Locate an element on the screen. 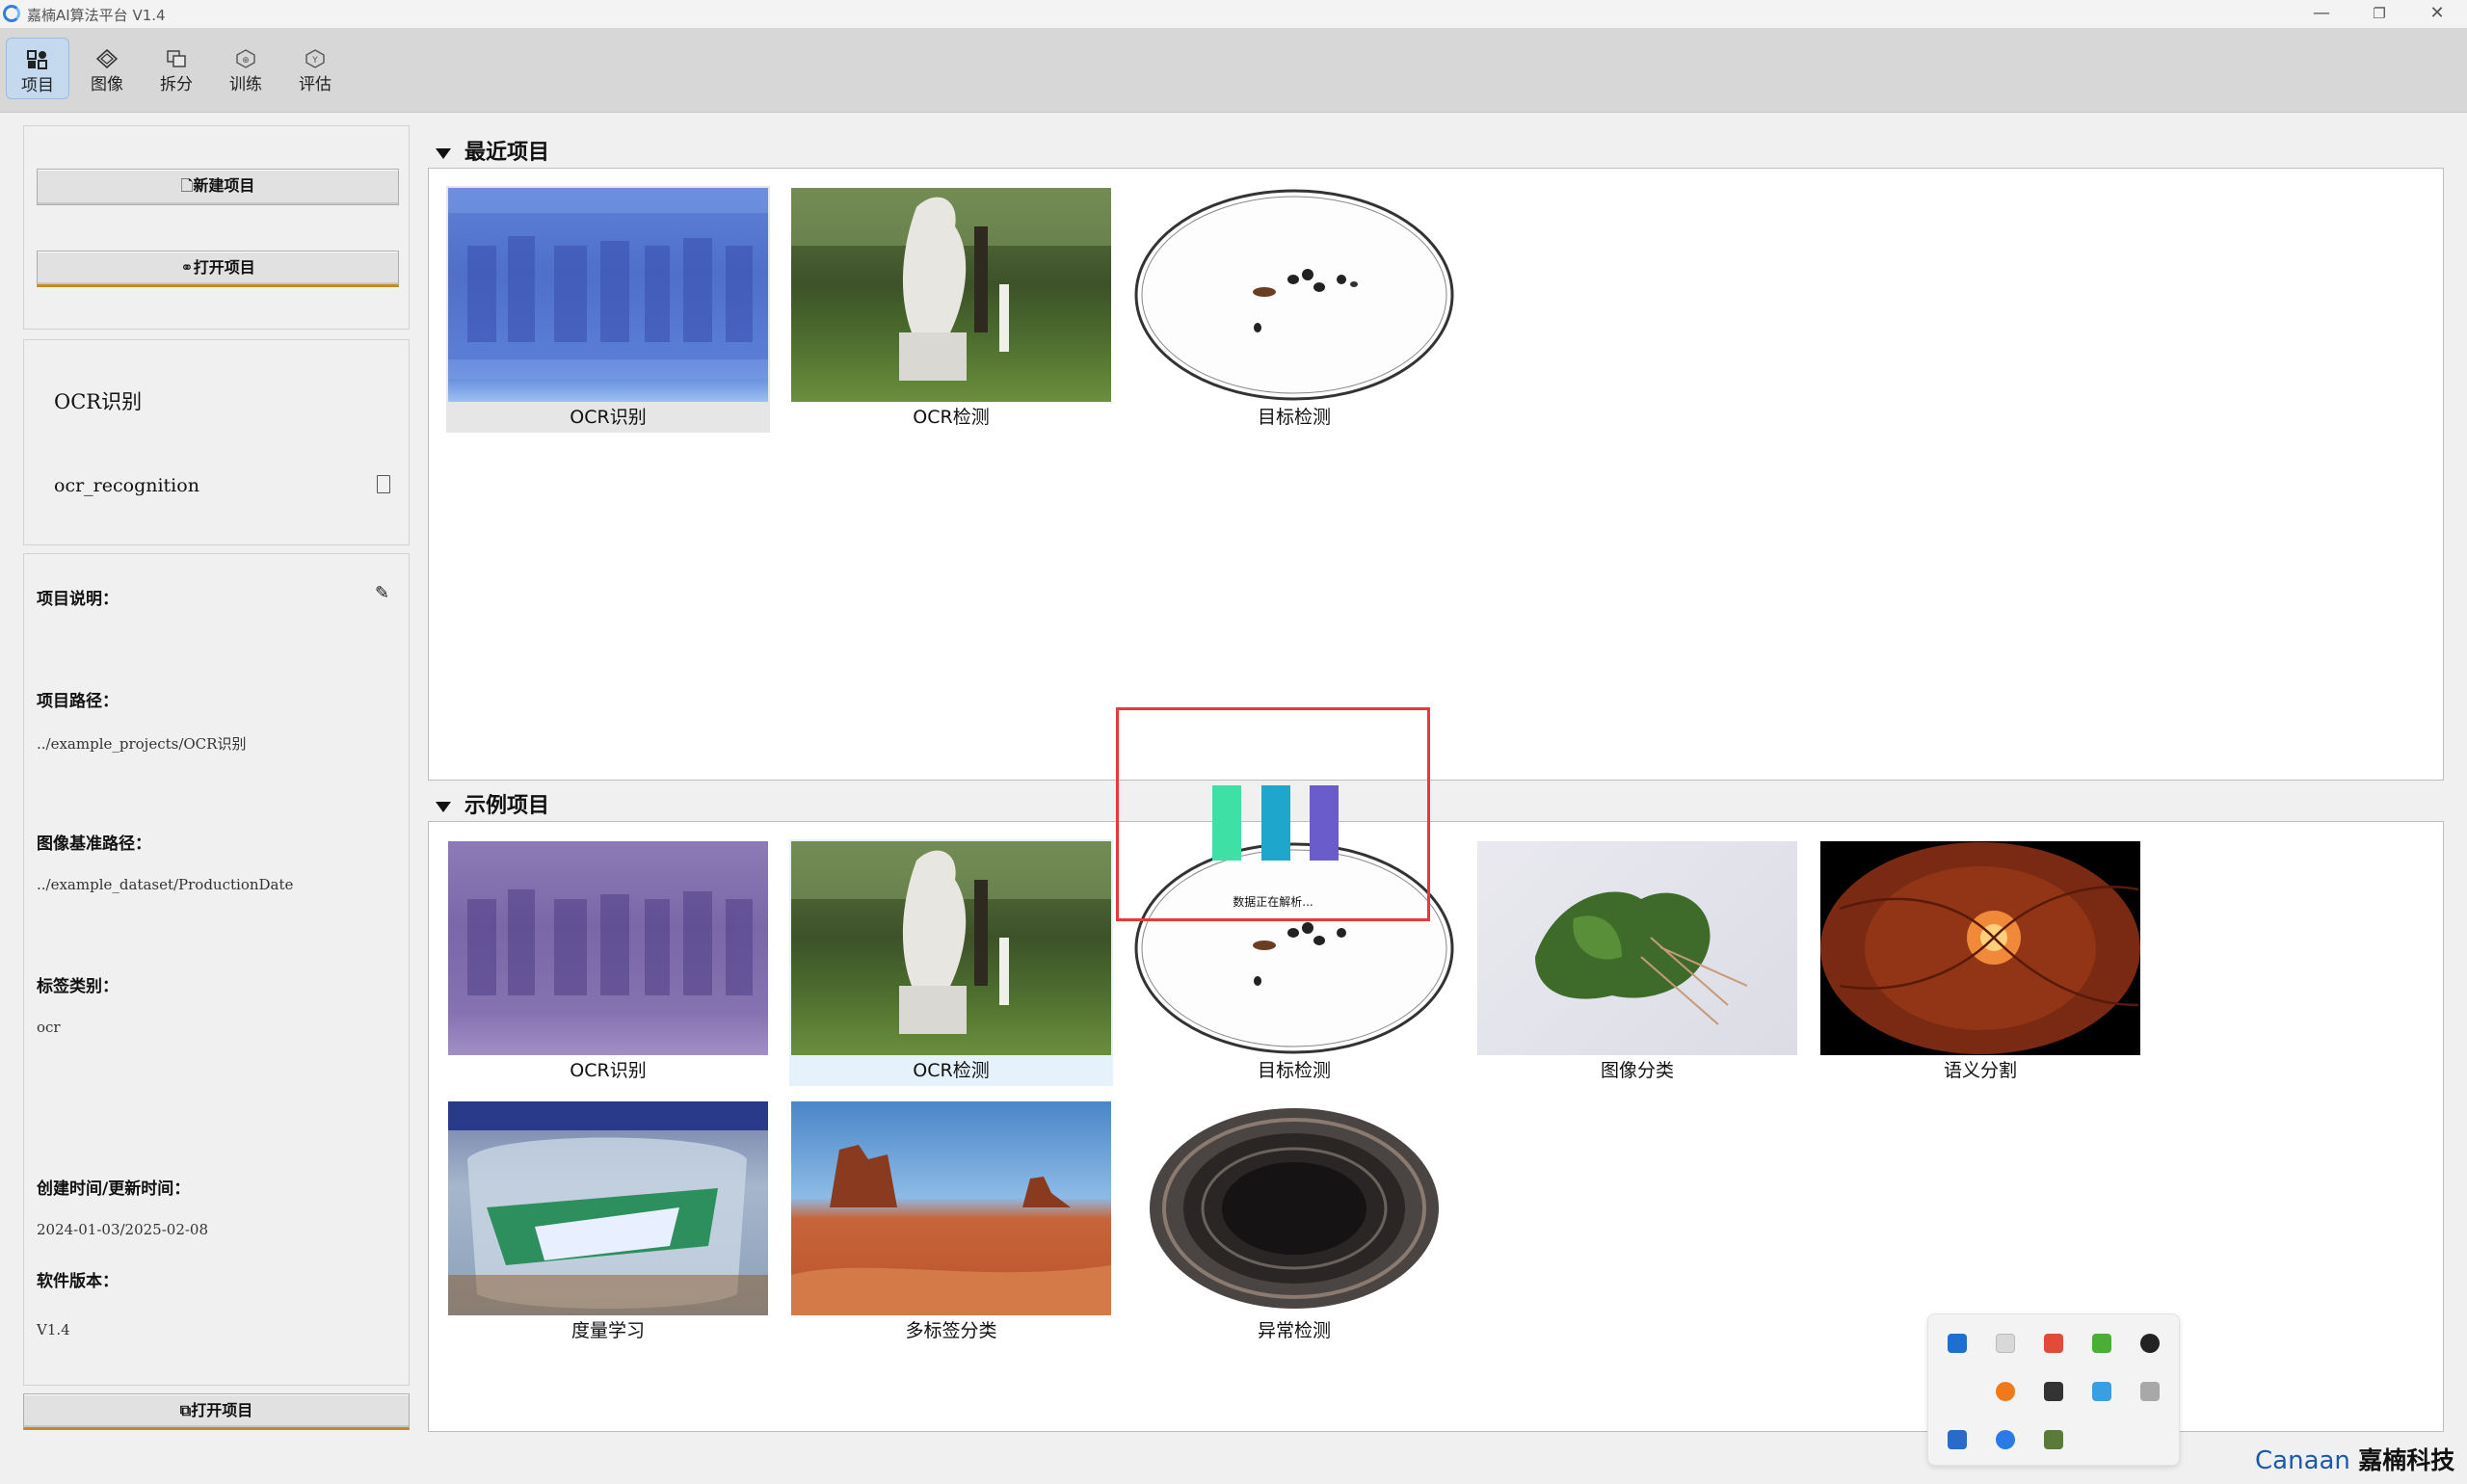 The width and height of the screenshot is (2467, 1484). examples-header: 示例项目 is located at coordinates (492, 803).